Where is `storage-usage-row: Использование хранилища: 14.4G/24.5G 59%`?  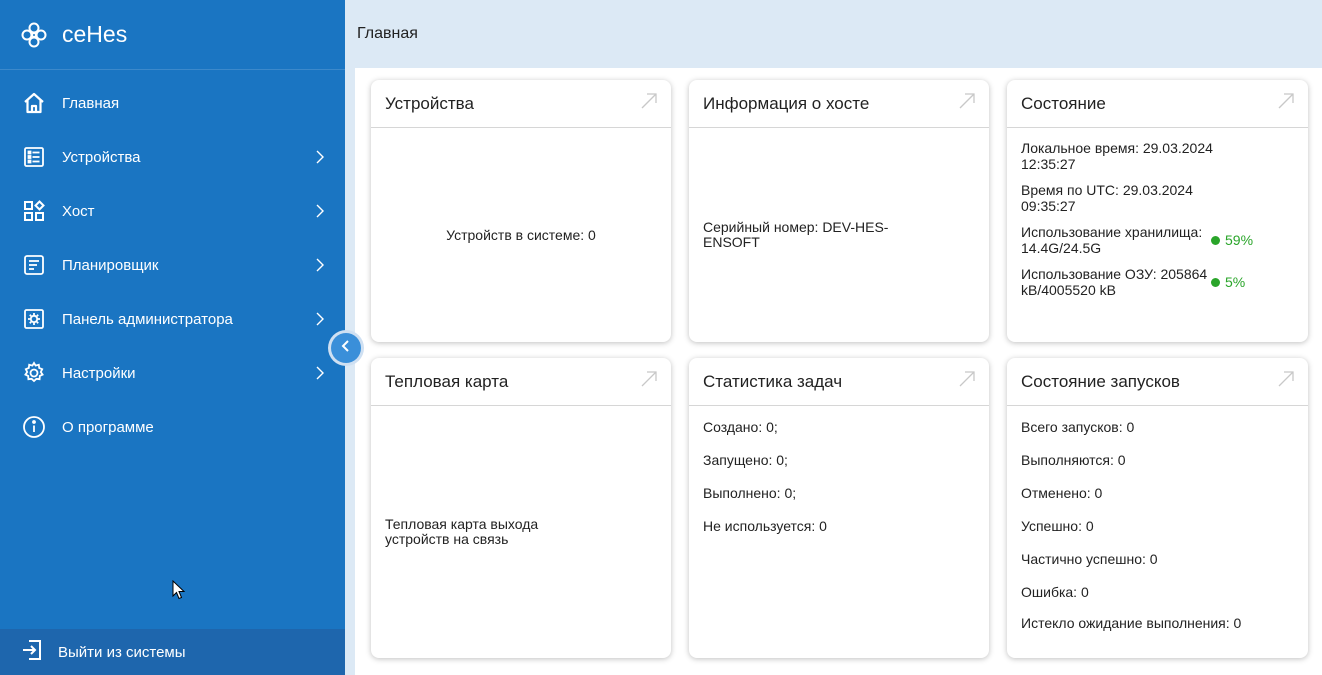 storage-usage-row: Использование хранилища: 14.4G/24.5G 59% is located at coordinates (1157, 240).